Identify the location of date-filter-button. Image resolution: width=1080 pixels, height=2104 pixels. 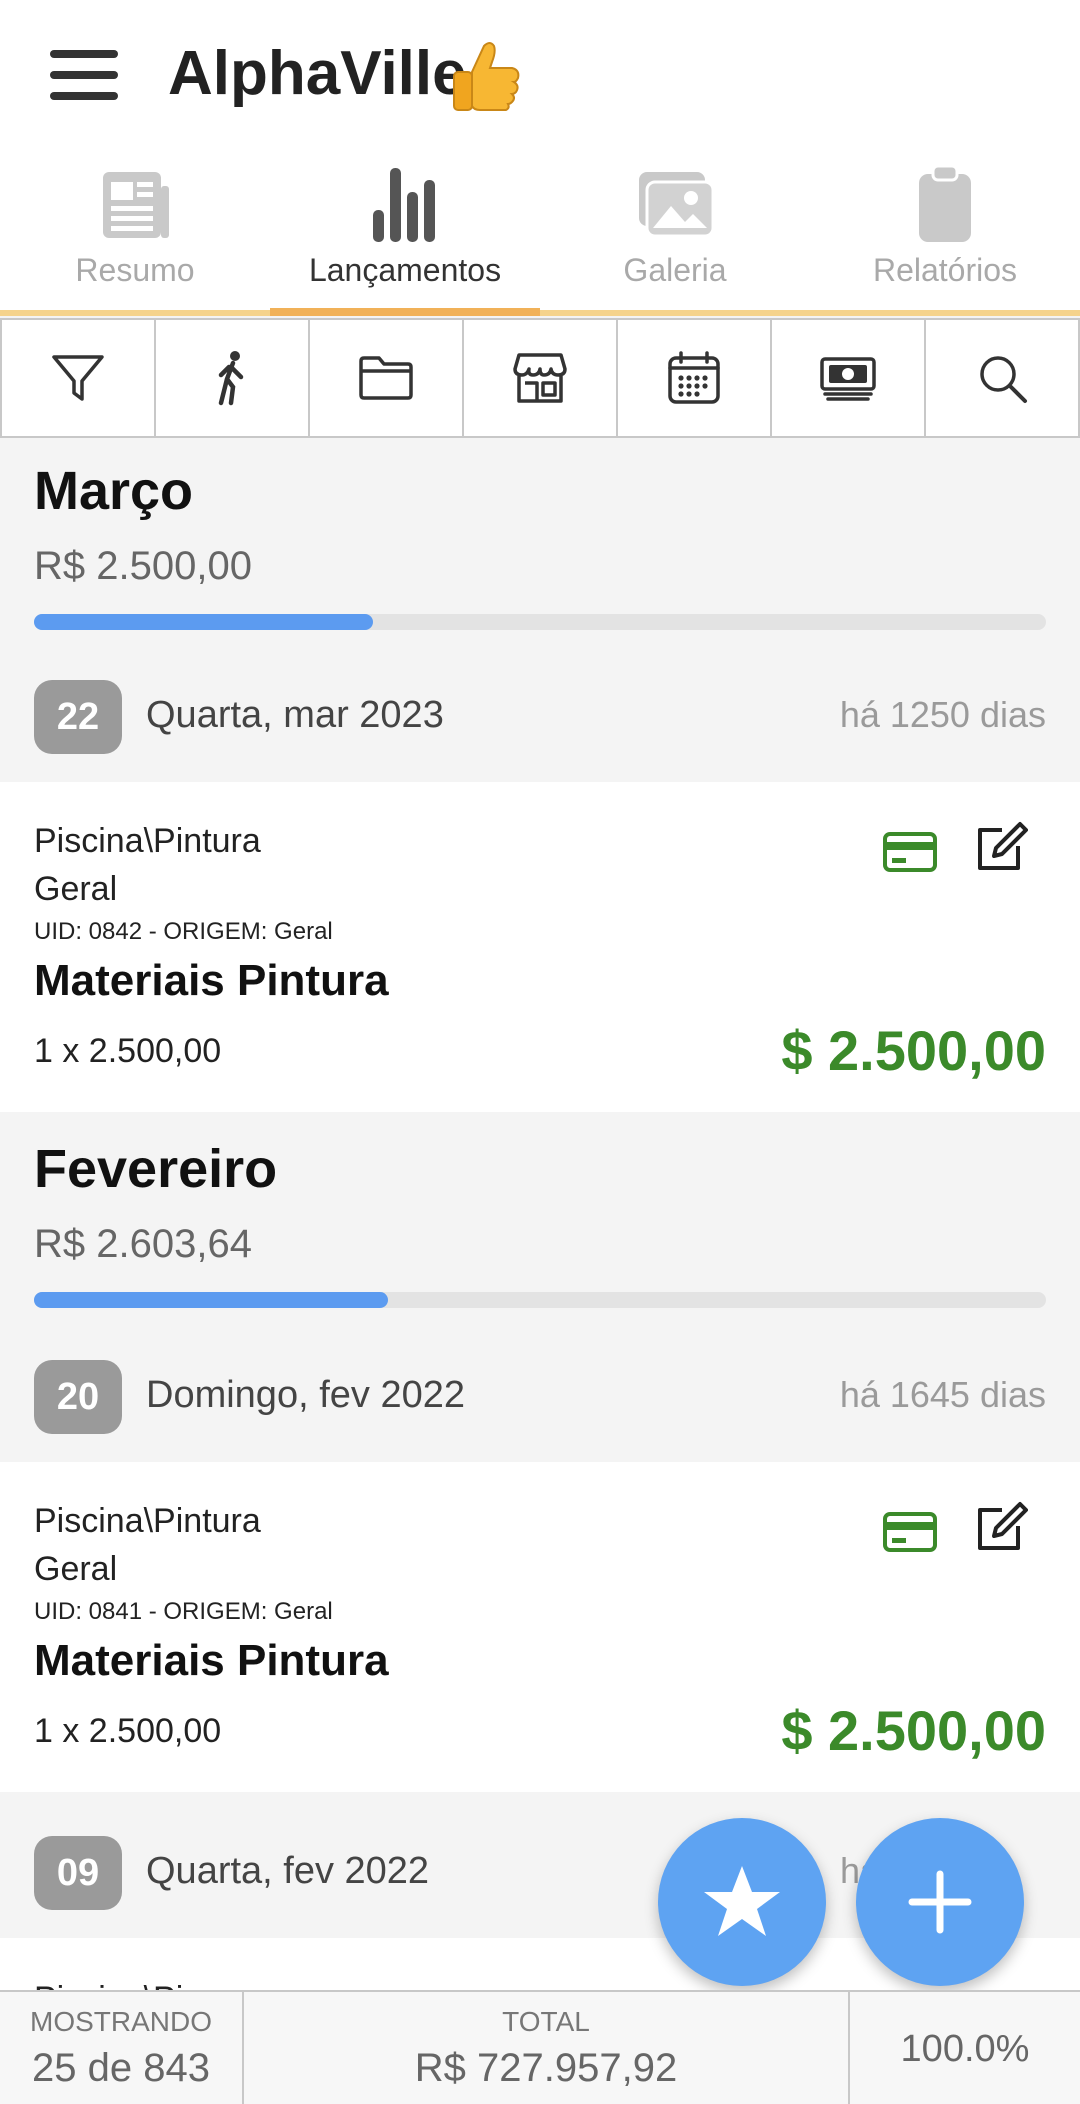
(695, 378).